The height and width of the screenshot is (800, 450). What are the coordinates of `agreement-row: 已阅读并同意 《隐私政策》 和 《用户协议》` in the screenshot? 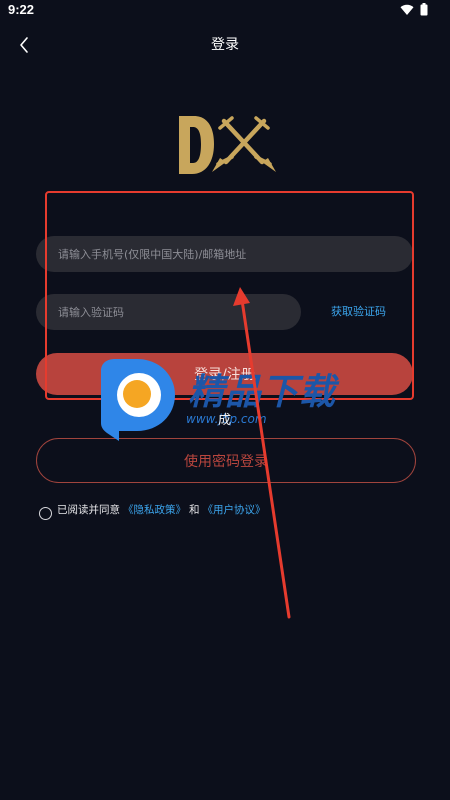 It's located at (154, 509).